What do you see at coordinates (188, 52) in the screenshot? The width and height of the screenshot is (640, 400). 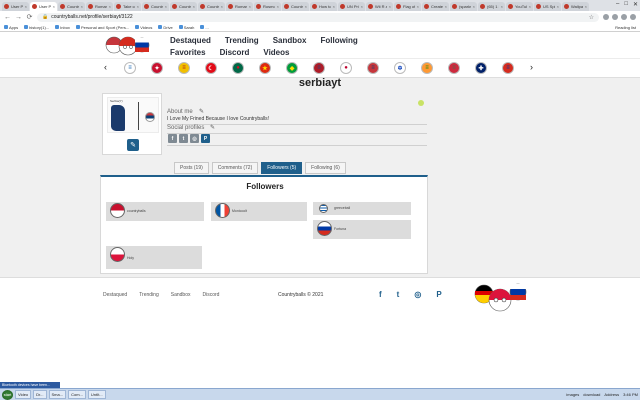 I see `nav-link-favorites: Favorites` at bounding box center [188, 52].